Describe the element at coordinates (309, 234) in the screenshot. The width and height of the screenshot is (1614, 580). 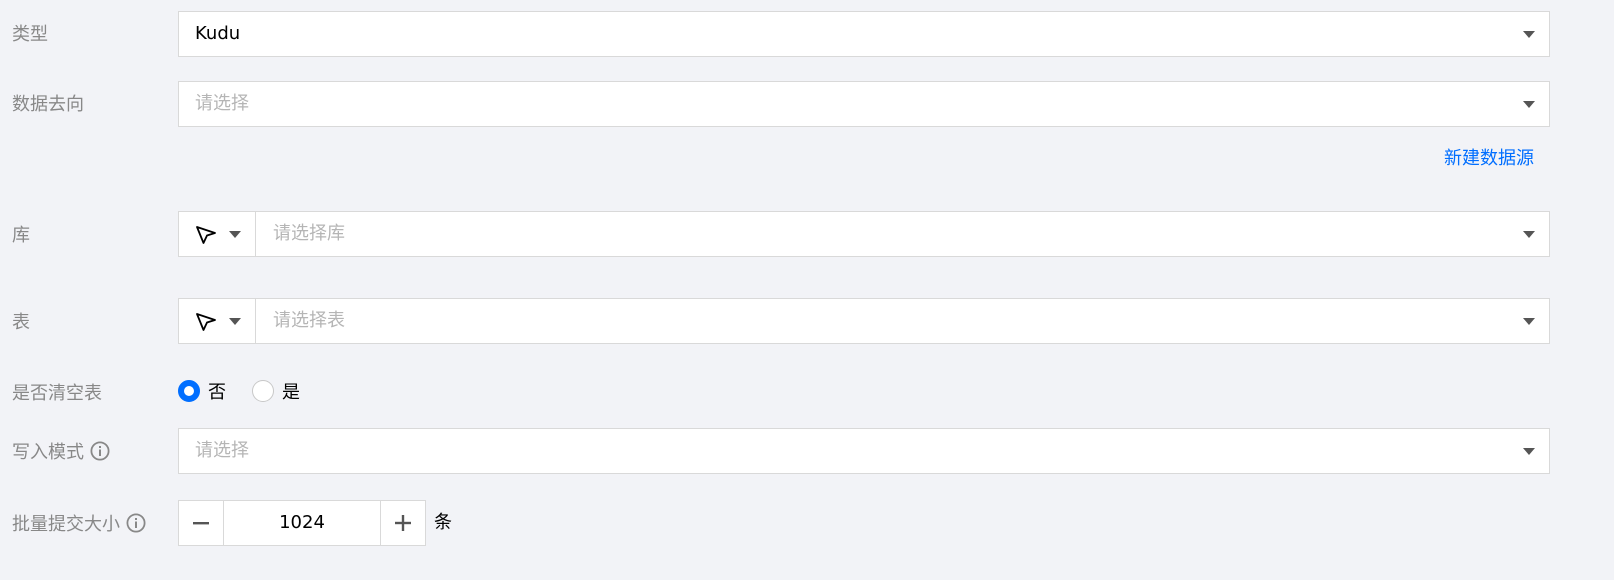
I see `database-select-placeholder: 请选择库` at that location.